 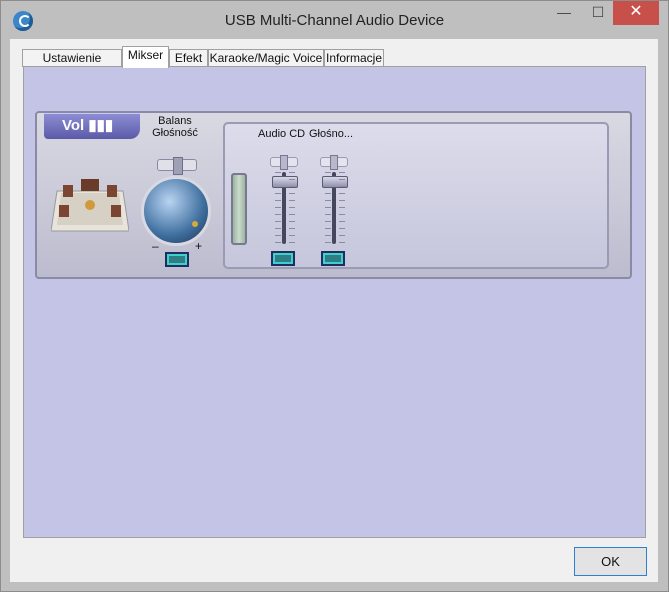 I want to click on master-mute-button, so click(x=177, y=259).